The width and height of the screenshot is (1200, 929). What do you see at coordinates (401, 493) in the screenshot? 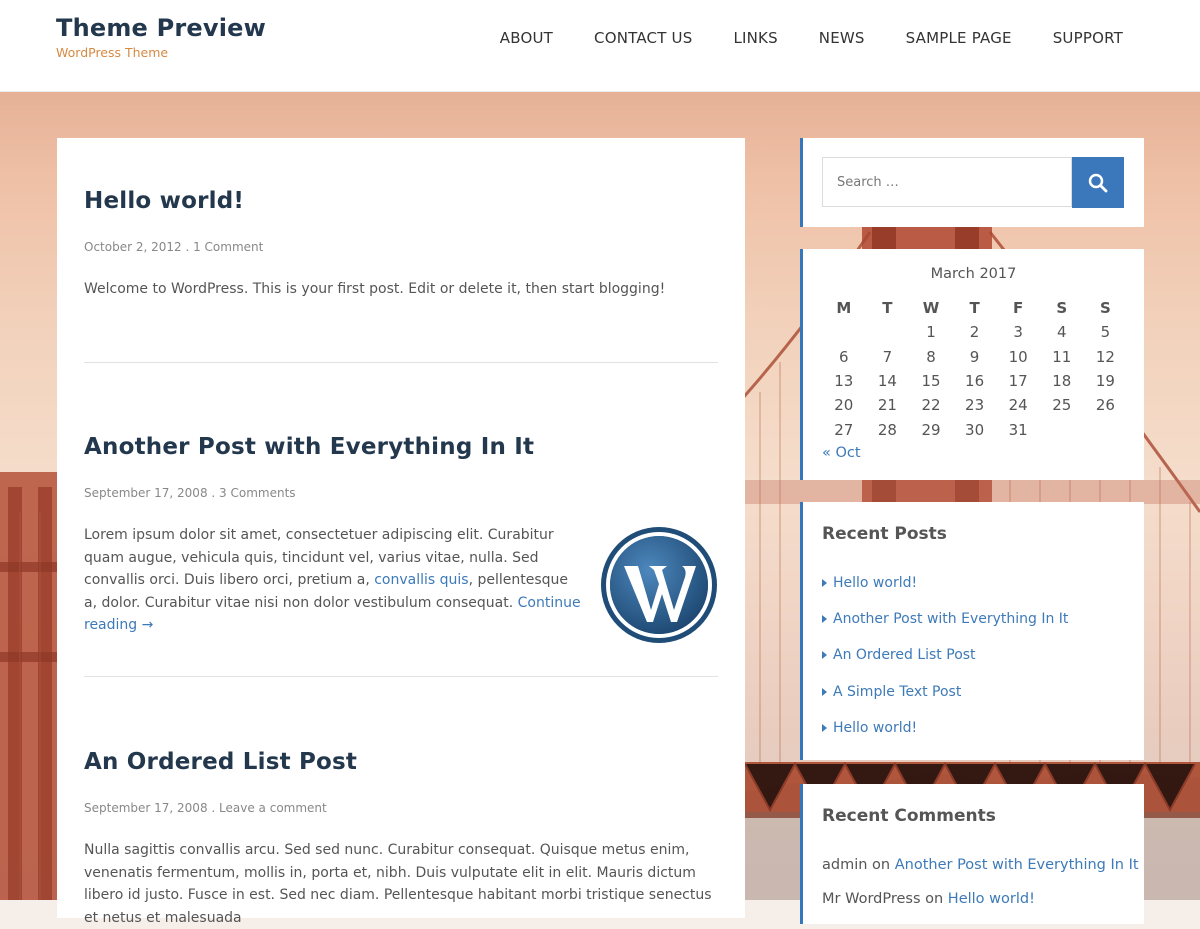
I see `post-meta: September 17, 2008 . 3 Comments` at bounding box center [401, 493].